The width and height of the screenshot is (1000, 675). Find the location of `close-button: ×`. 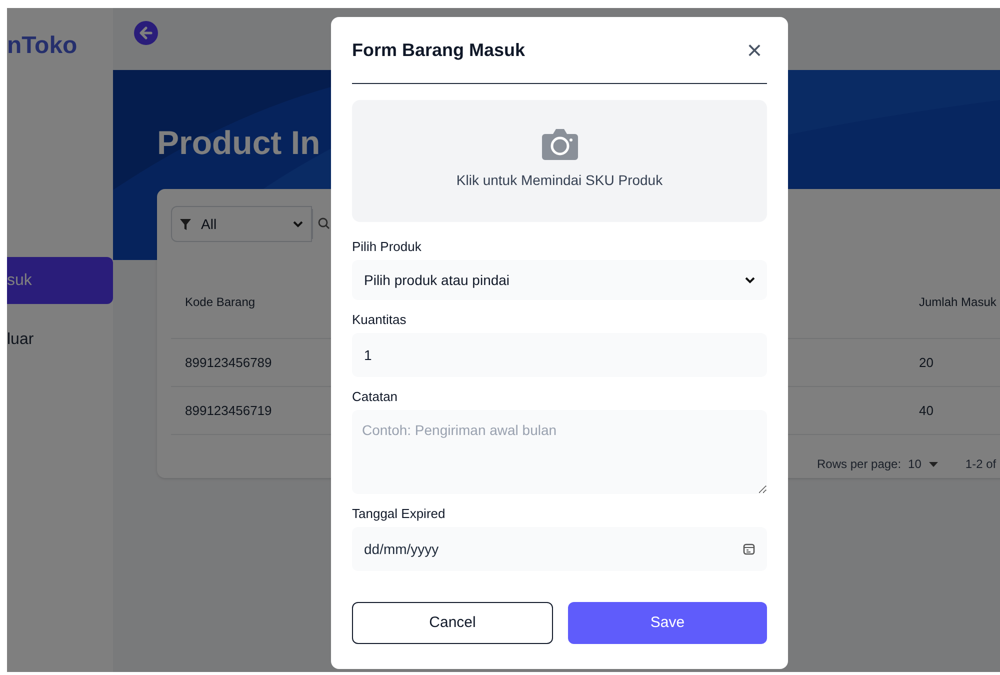

close-button: × is located at coordinates (754, 50).